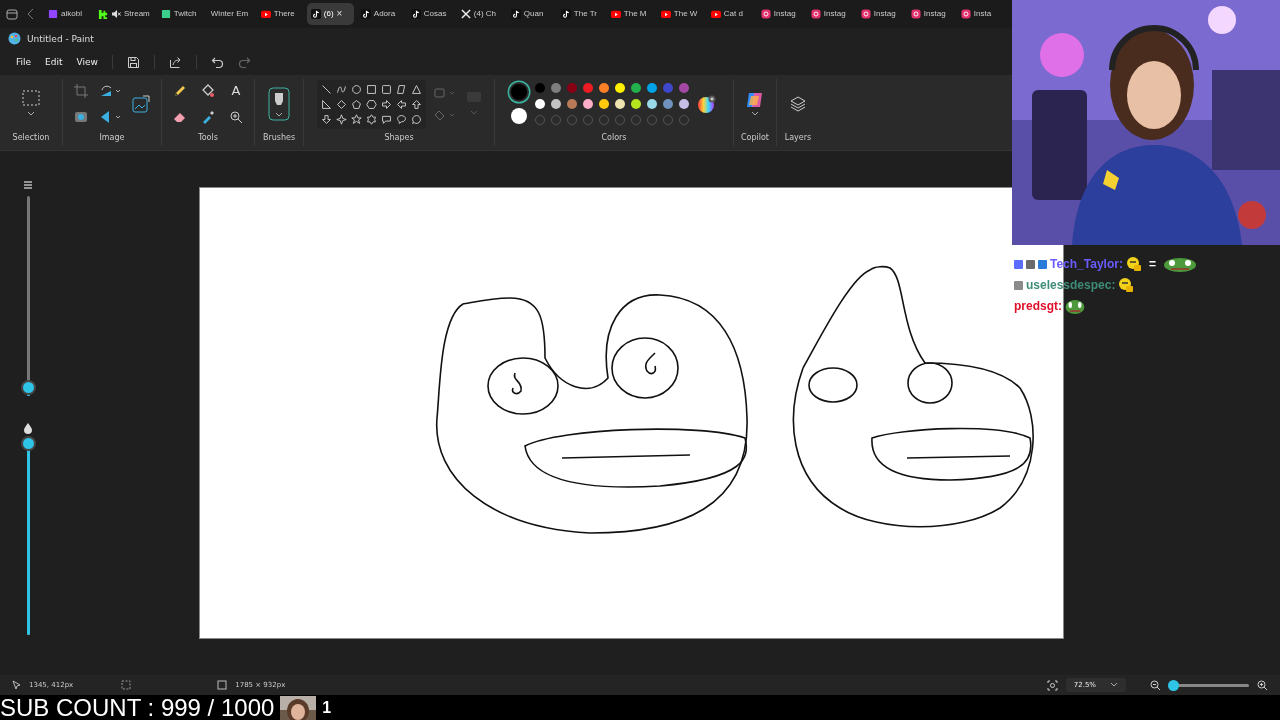  I want to click on resize-icon, so click(141, 104).